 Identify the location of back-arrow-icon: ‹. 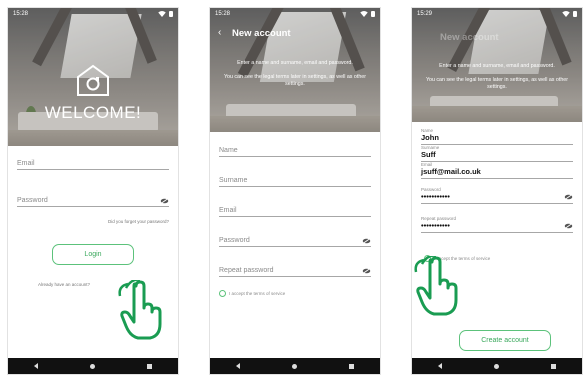
(219, 33).